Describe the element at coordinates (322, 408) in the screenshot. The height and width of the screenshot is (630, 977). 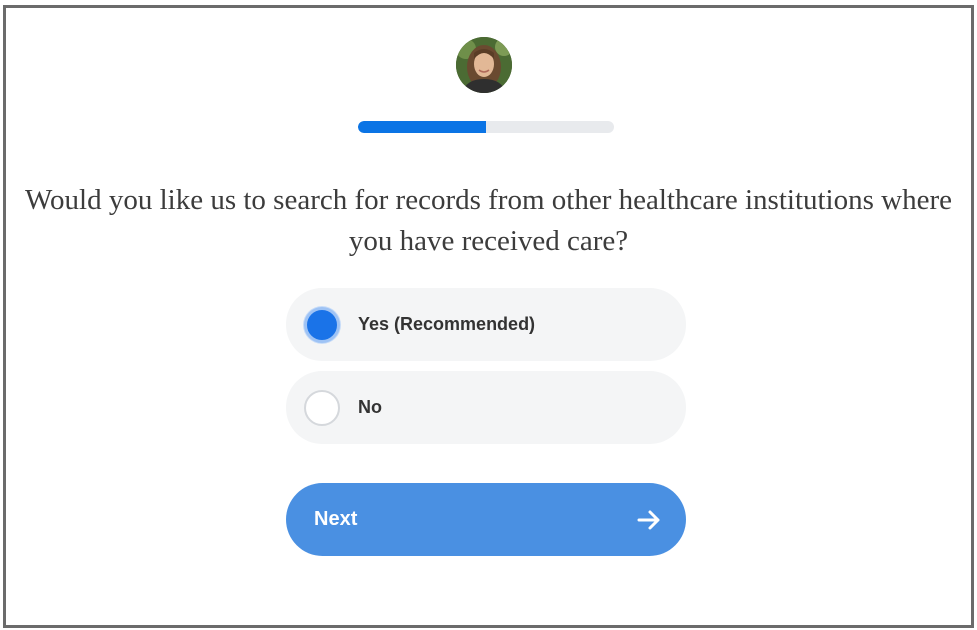
I see `radio-unselected-icon` at that location.